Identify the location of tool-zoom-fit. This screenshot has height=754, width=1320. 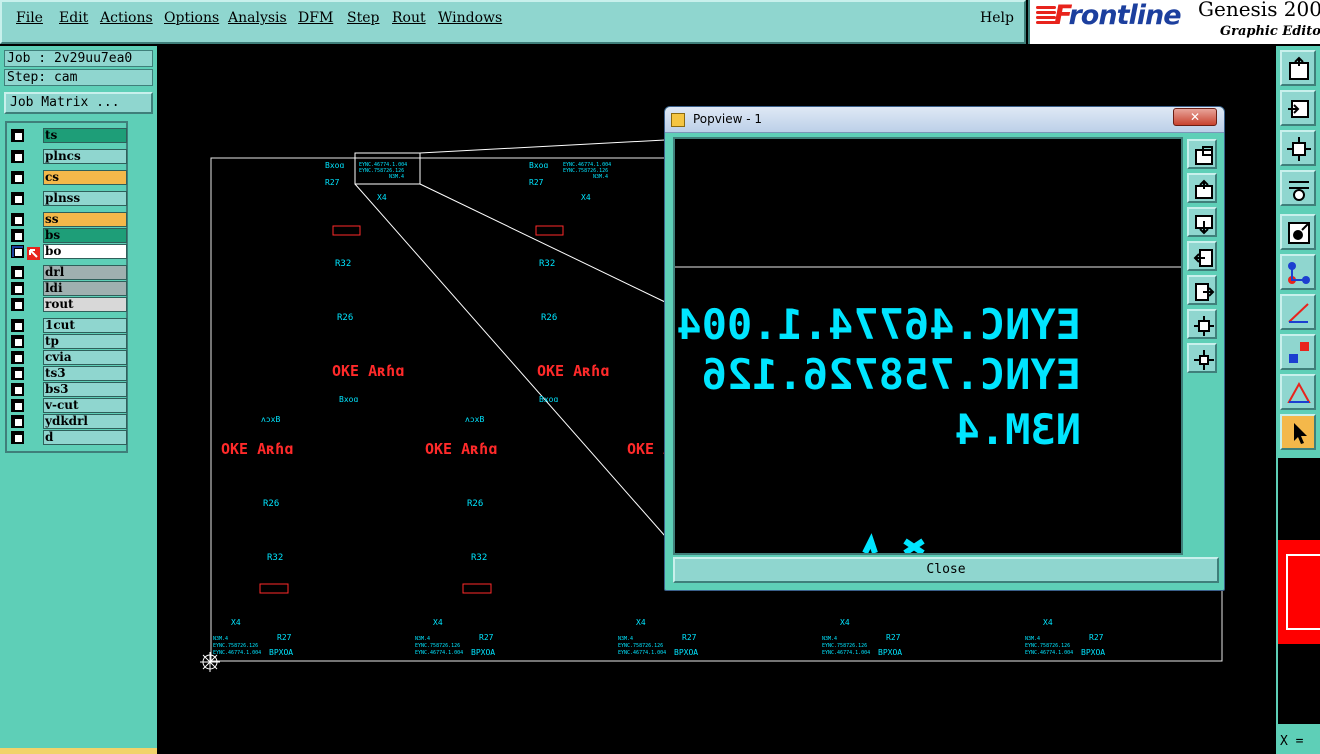
(1298, 148).